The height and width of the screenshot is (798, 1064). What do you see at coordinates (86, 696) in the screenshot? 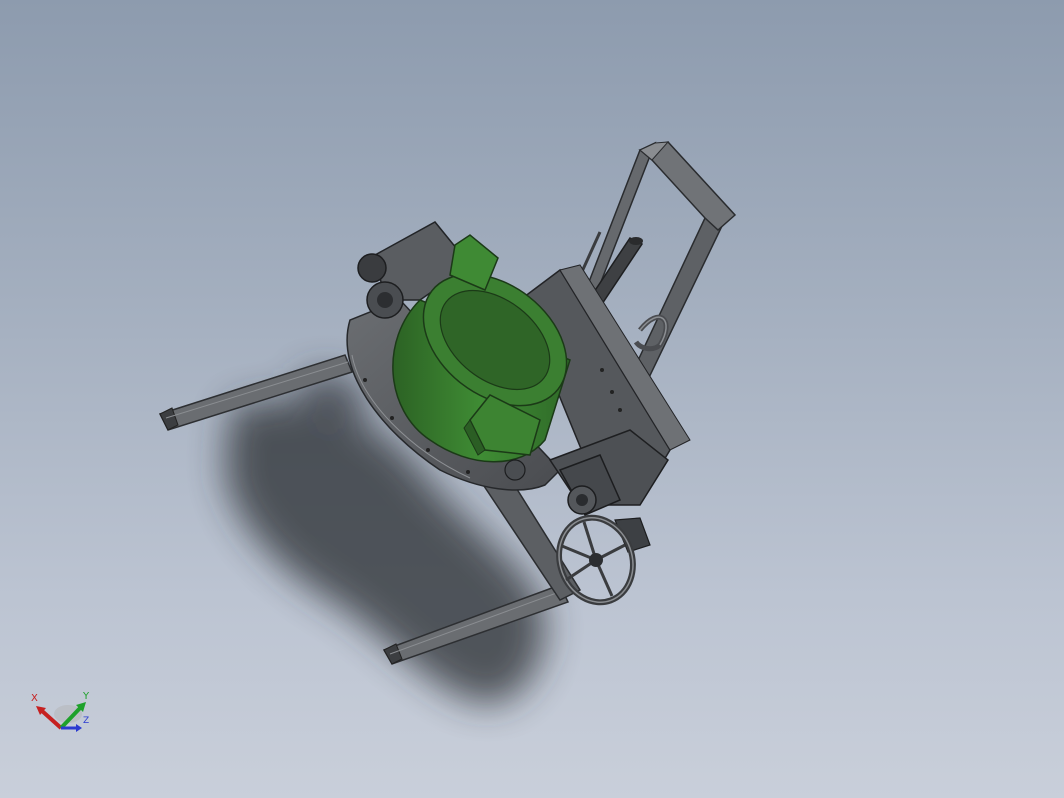
I see `triad-y-label: Y` at bounding box center [86, 696].